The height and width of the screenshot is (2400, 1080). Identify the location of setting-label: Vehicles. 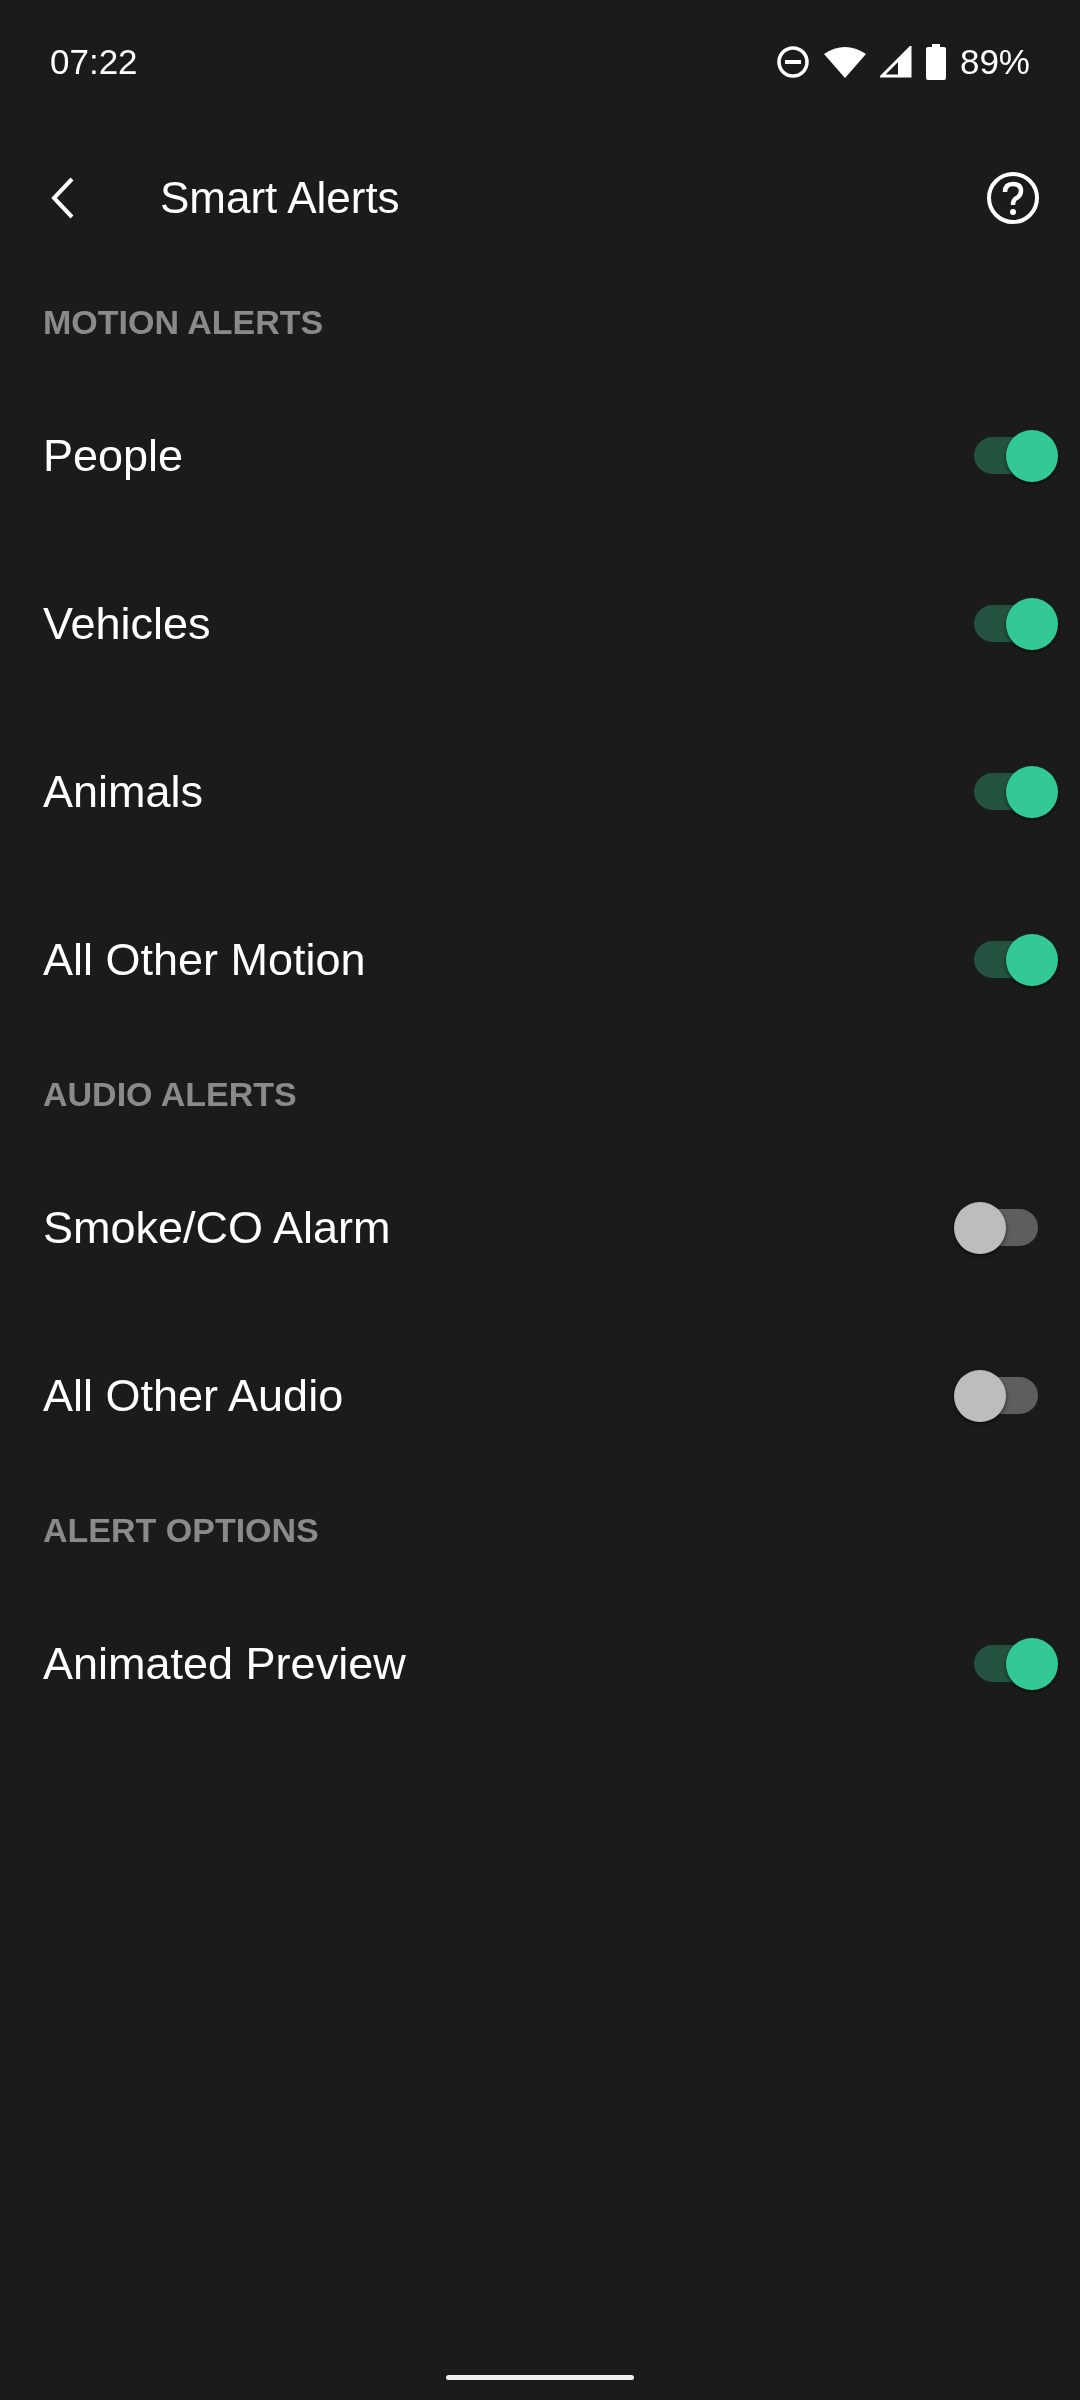
(127, 624).